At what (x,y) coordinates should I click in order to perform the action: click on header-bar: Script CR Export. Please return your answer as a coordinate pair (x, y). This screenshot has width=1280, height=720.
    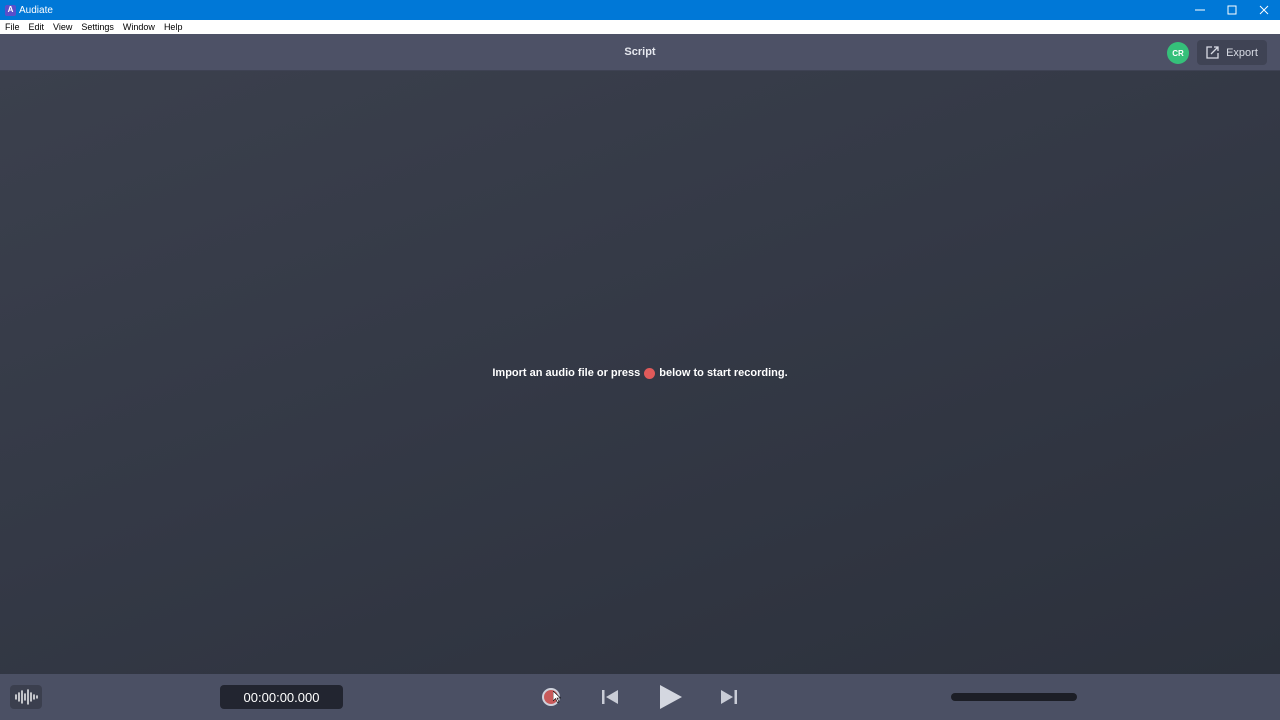
    Looking at the image, I should click on (640, 52).